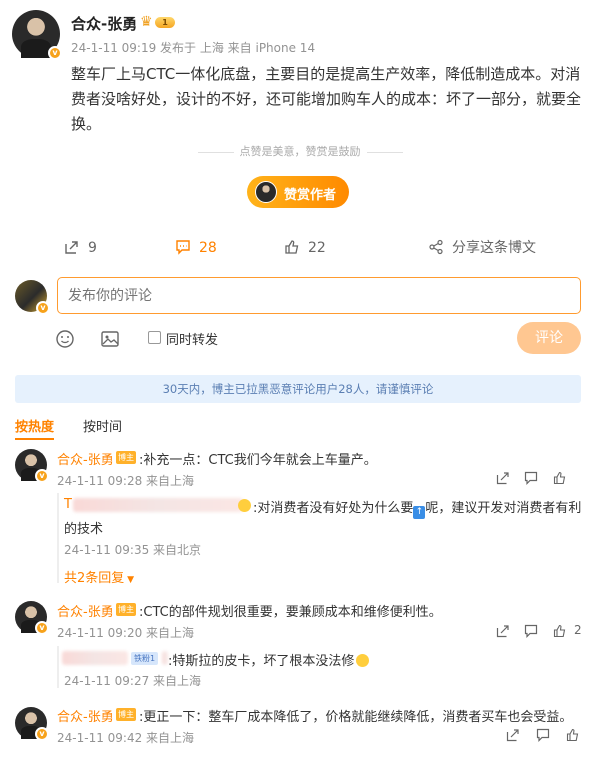 This screenshot has height=760, width=600. What do you see at coordinates (133, 681) in the screenshot?
I see `reply-meta: 24-1-11 09:27 来自上海` at bounding box center [133, 681].